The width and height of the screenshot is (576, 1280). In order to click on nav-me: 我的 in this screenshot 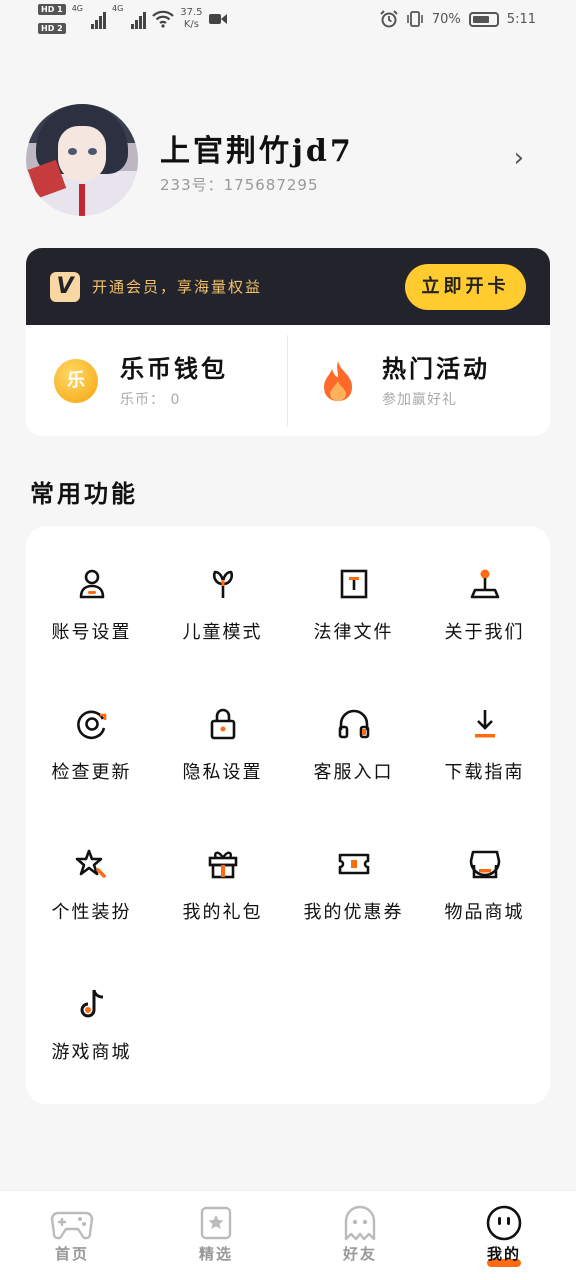, I will do `click(504, 1235)`.